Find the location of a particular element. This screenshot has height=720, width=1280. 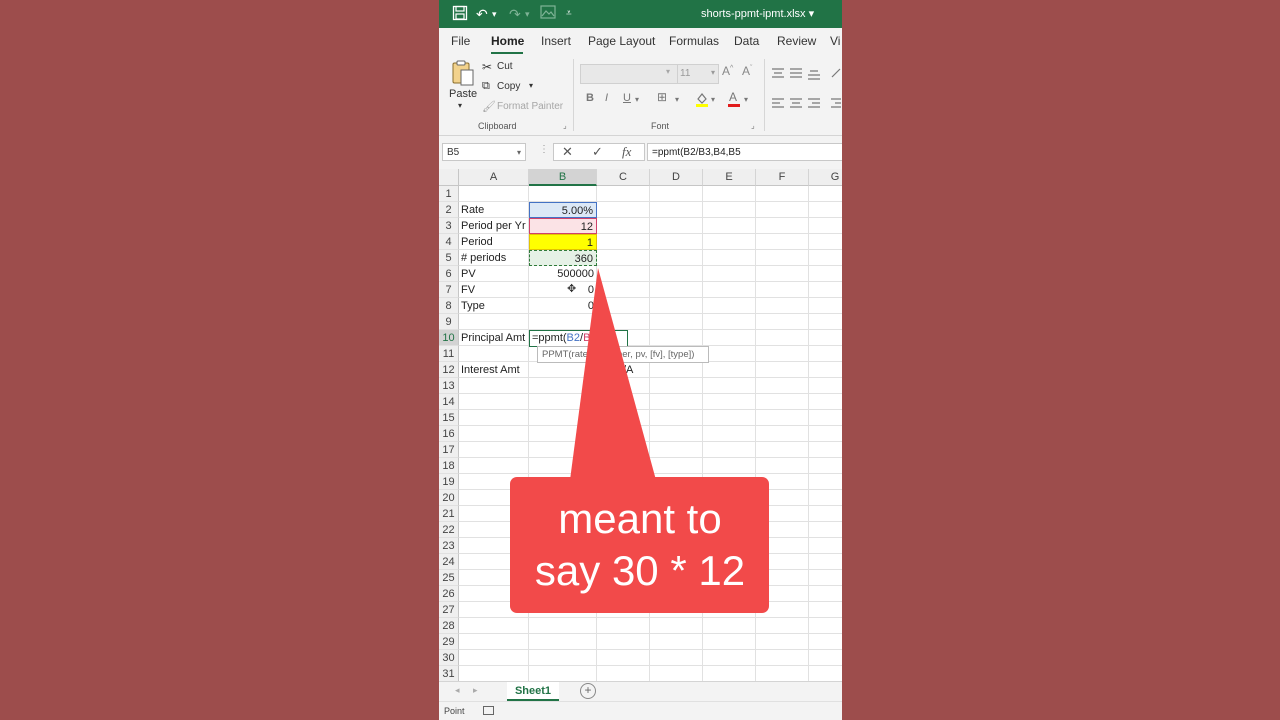

enter-icon: ✓ is located at coordinates (597, 152).